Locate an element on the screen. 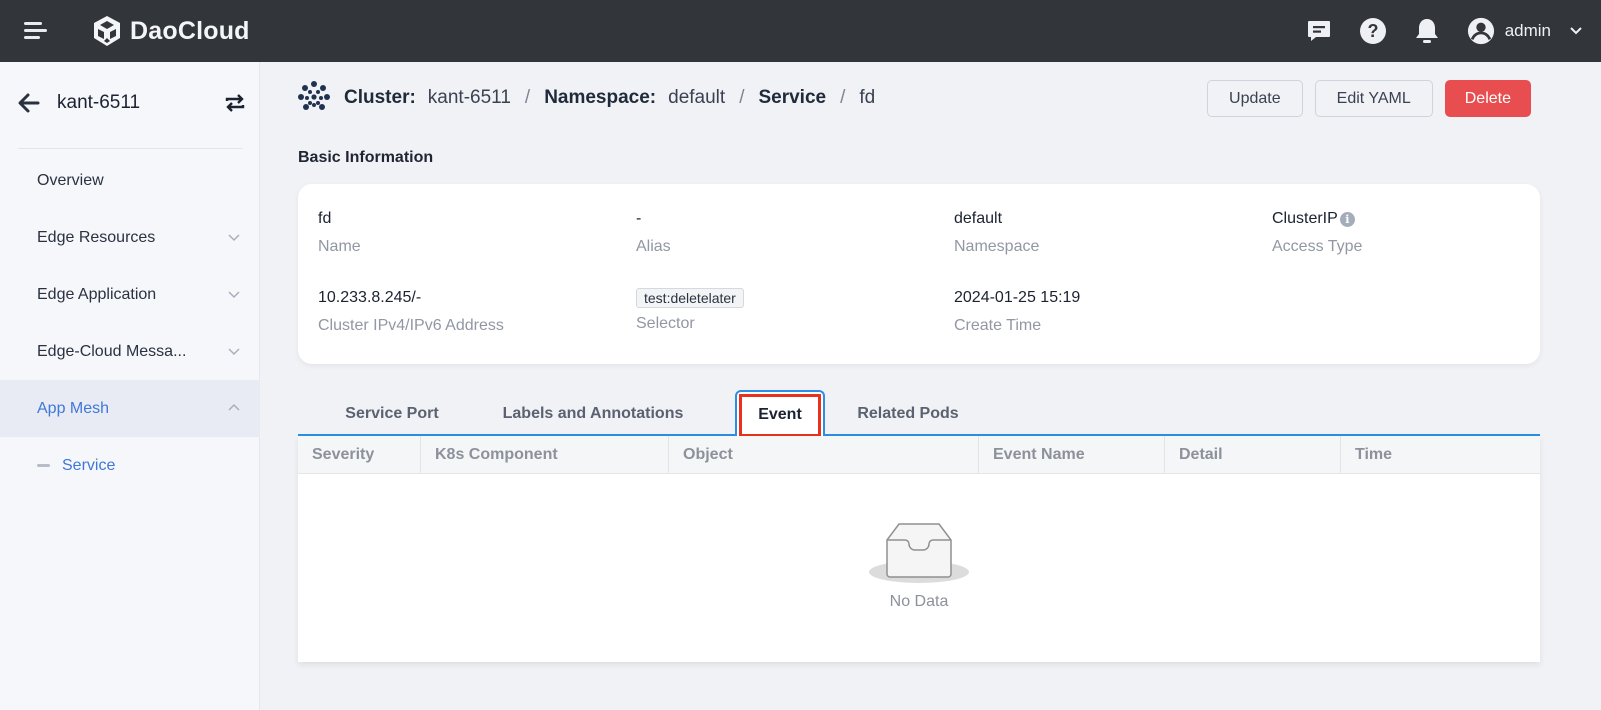  delete-button: Delete is located at coordinates (1487, 98).